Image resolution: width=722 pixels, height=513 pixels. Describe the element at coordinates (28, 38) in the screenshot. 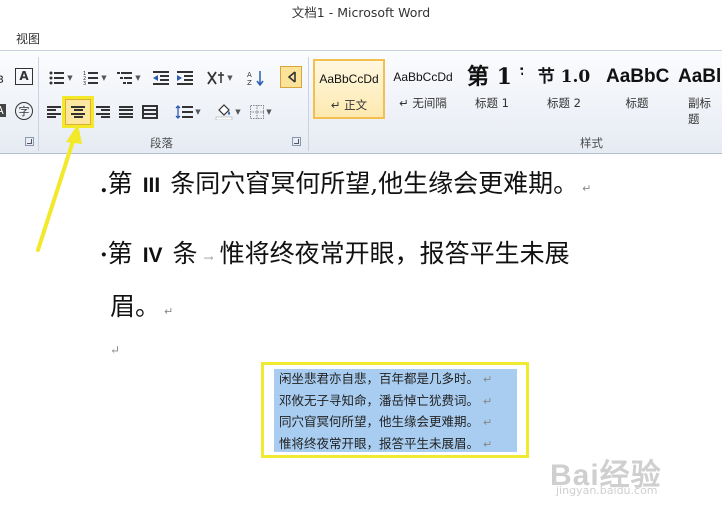

I see `tab-view: 视图` at that location.